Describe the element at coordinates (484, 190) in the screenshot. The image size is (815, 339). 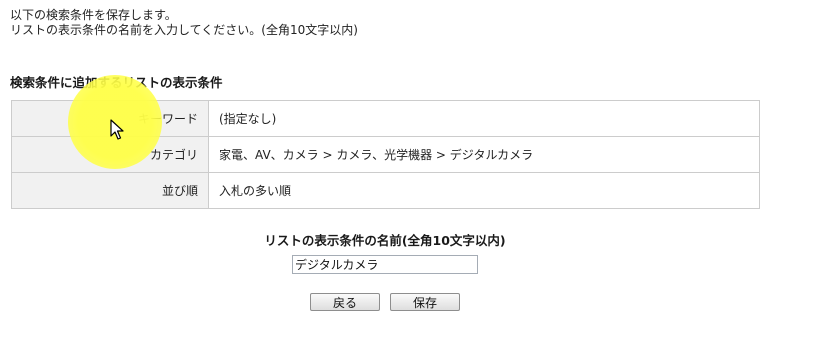
I see `row-value-sort-order: 入札の多い順` at that location.